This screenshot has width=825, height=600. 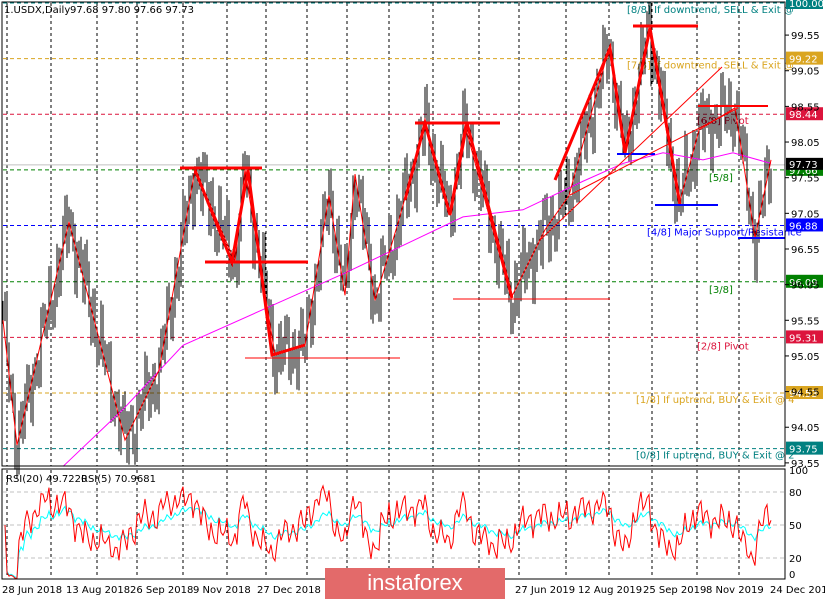 I want to click on murrey-level-text: [0/8] If uptrend, BUY & Exit @ 2, so click(x=715, y=456).